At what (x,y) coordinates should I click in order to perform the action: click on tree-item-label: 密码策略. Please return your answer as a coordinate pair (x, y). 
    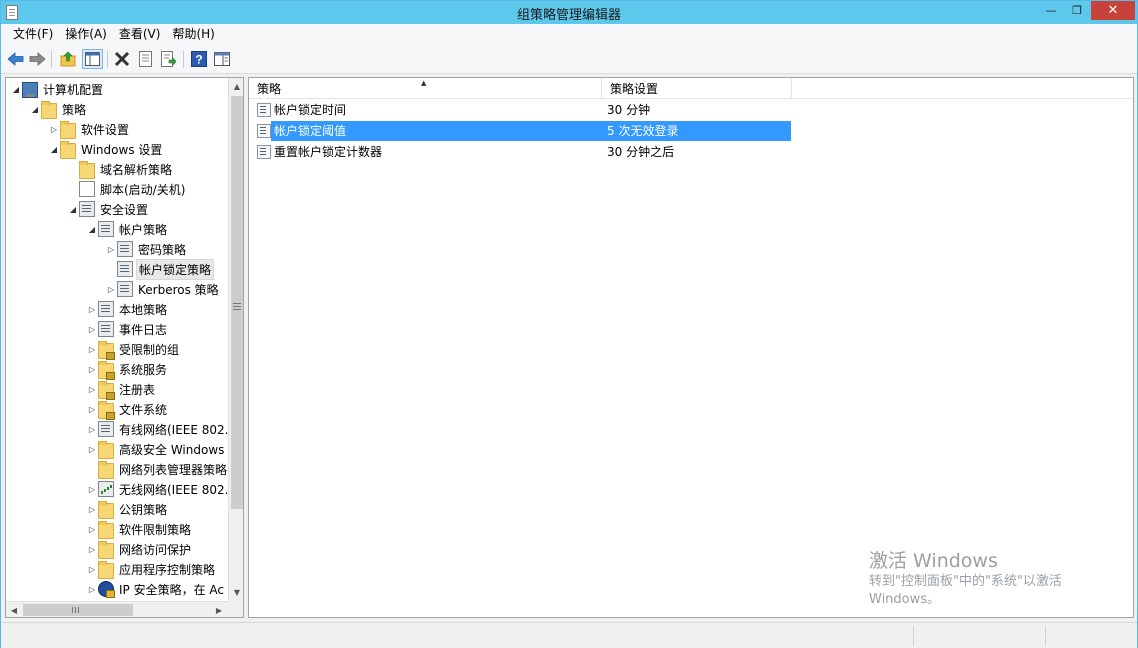
    Looking at the image, I should click on (162, 249).